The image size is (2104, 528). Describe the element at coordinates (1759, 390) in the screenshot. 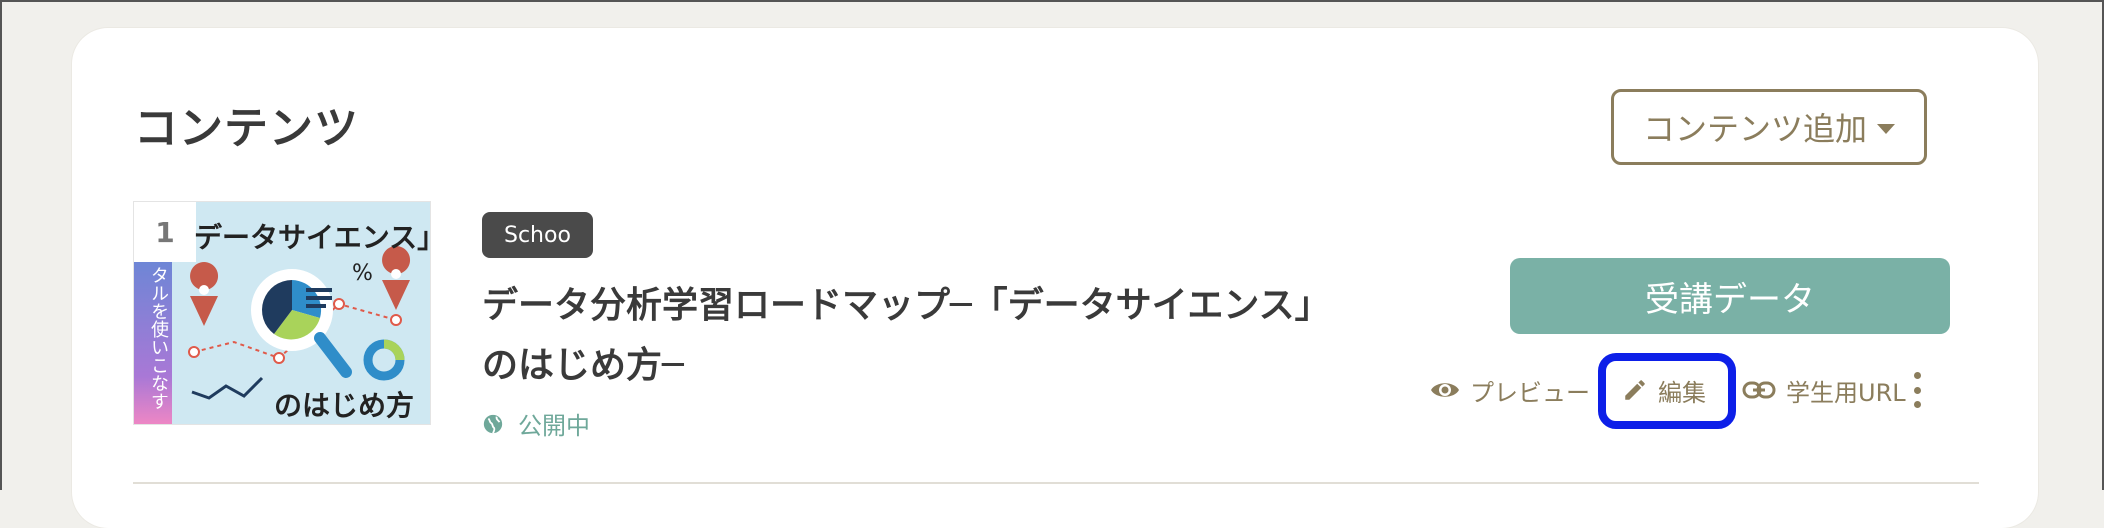

I see `link-icon` at that location.